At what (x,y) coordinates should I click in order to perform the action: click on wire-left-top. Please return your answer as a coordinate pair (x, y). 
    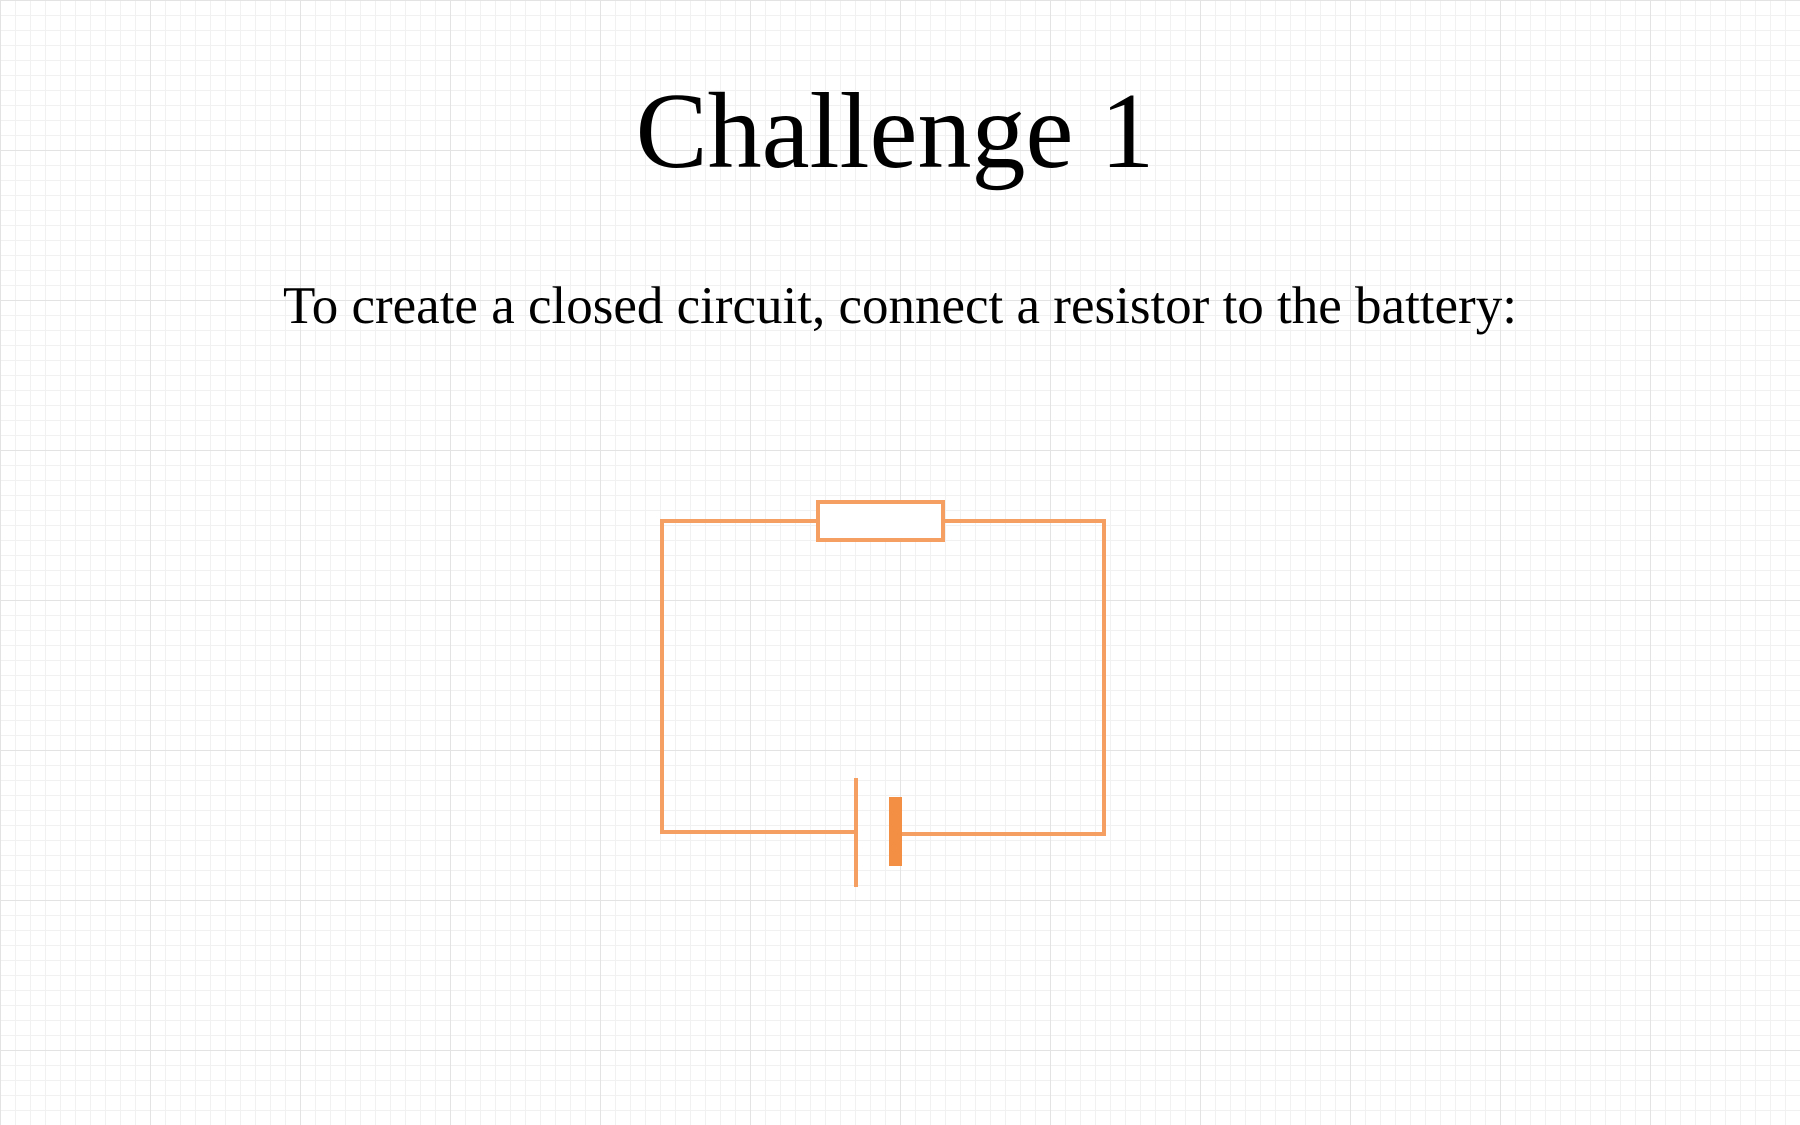
    Looking at the image, I should click on (758, 676).